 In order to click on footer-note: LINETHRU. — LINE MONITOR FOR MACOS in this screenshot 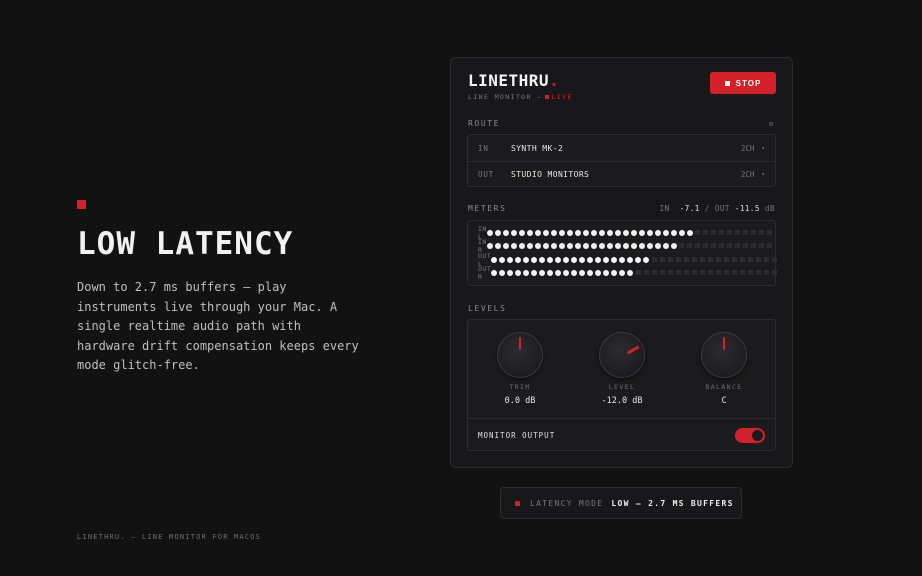, I will do `click(169, 537)`.